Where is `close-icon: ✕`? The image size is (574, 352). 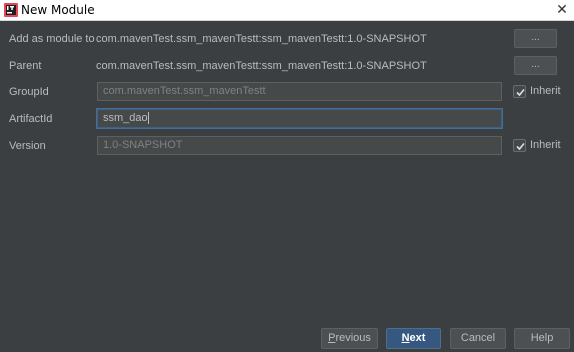
close-icon: ✕ is located at coordinates (562, 10).